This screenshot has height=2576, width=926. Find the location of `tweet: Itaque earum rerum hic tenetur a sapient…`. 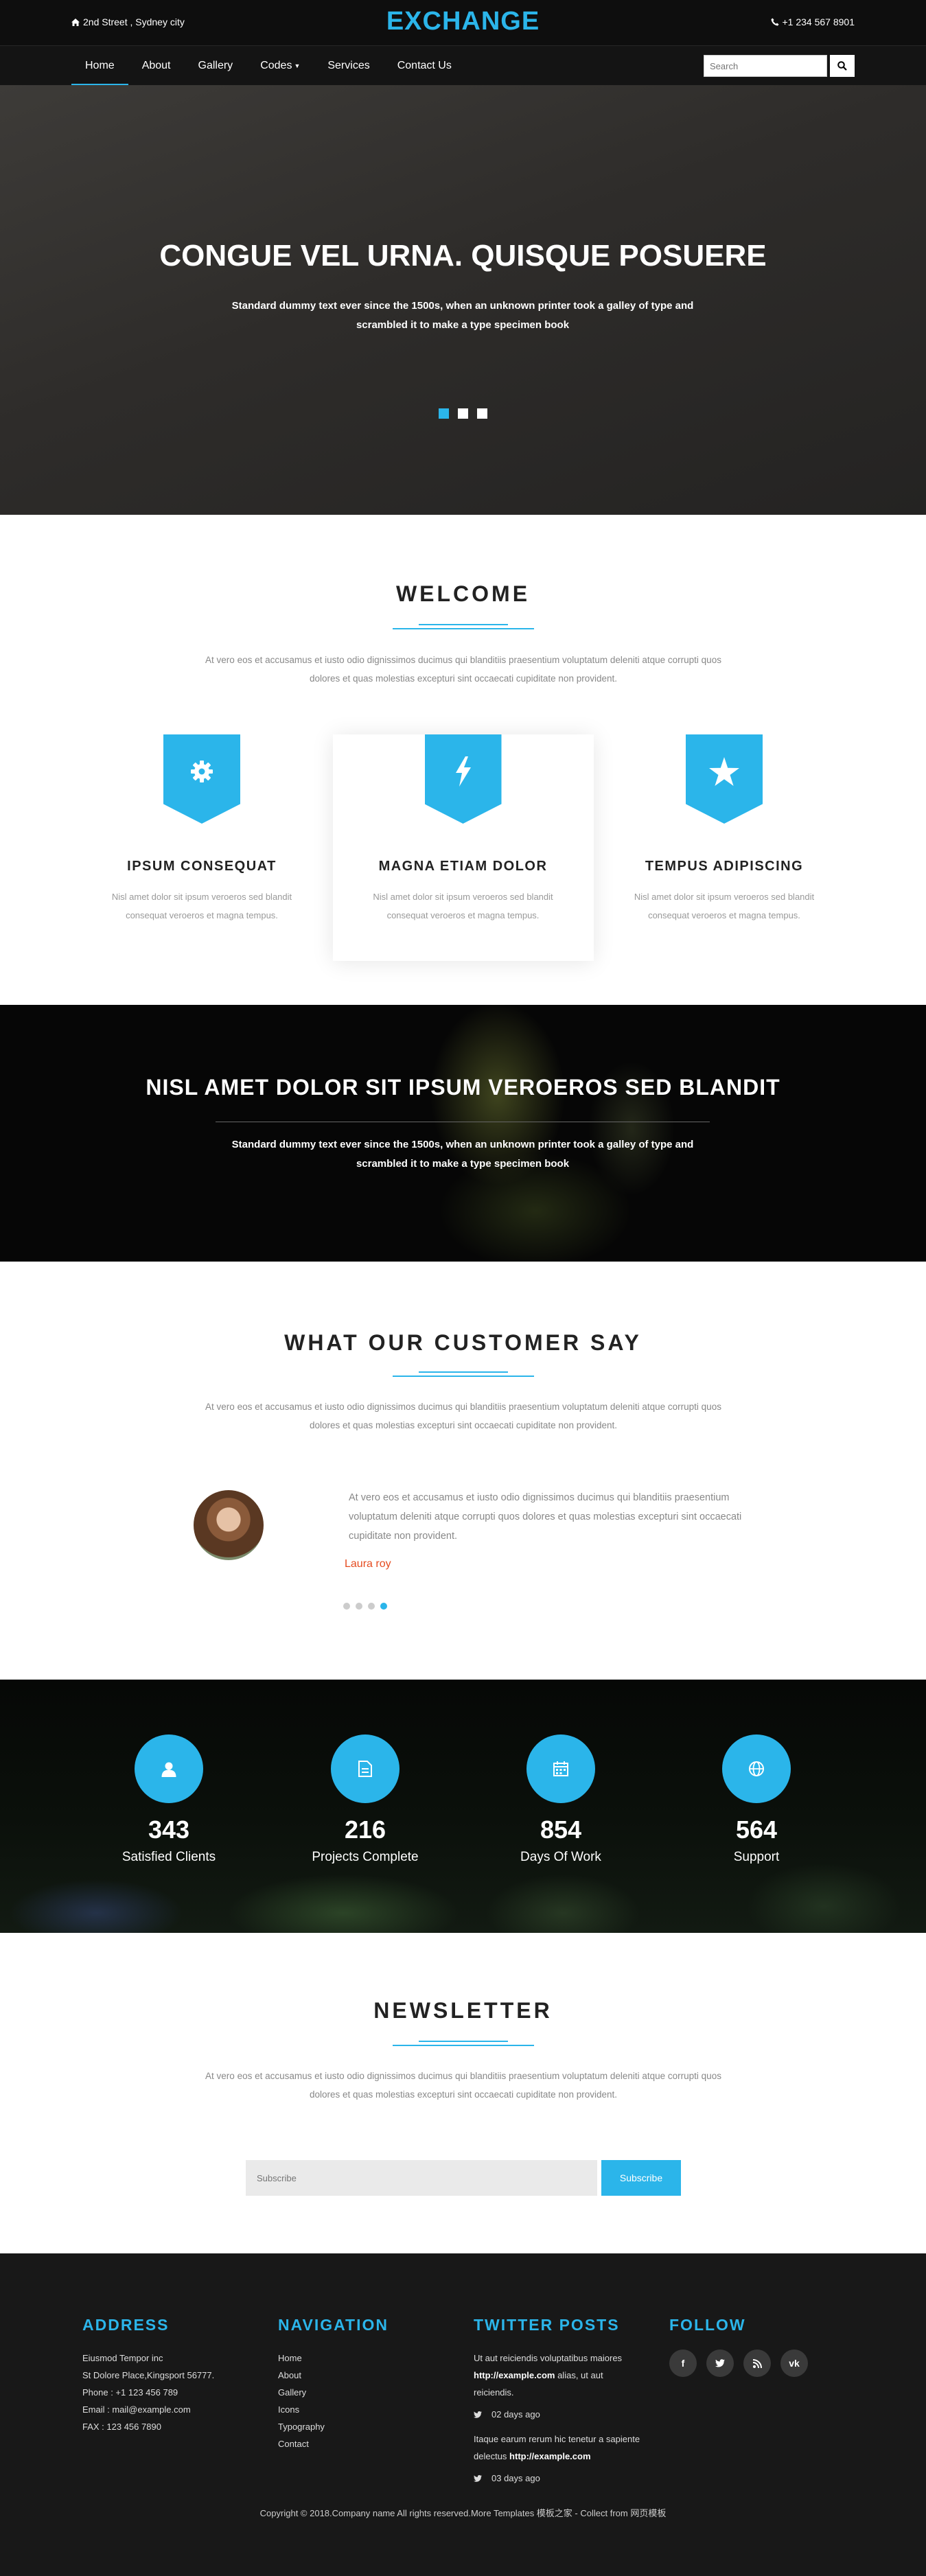

tweet: Itaque earum rerum hic tenetur a sapient… is located at coordinates (559, 2447).